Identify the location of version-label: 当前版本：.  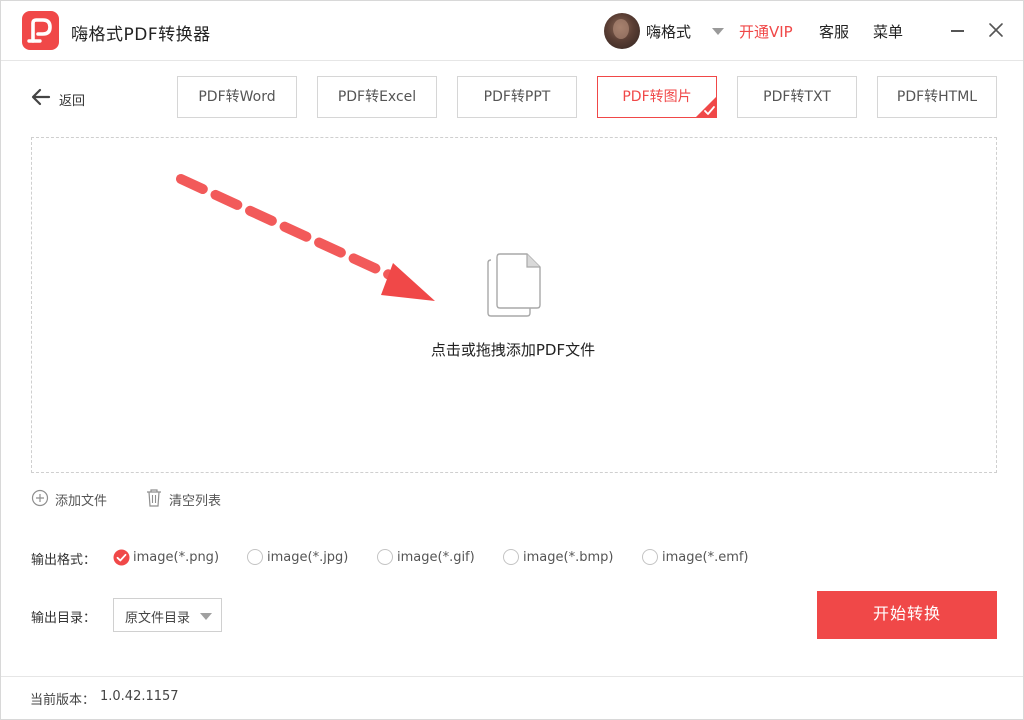
(63, 700).